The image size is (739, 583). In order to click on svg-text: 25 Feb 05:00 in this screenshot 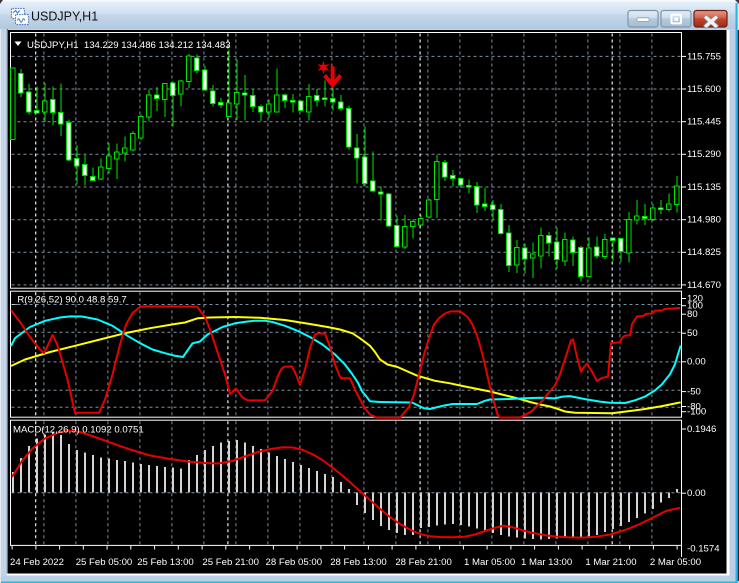, I will do `click(104, 562)`.